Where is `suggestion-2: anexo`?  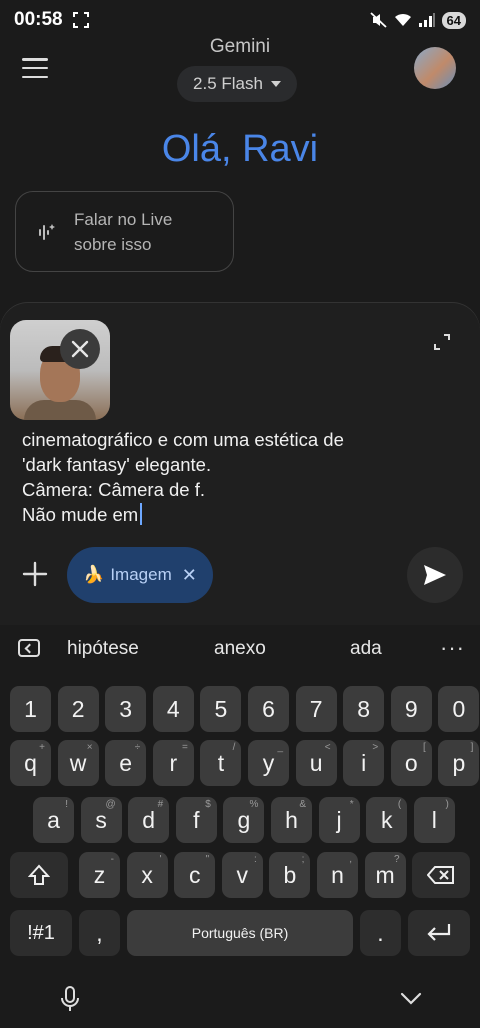
suggestion-2: anexo is located at coordinates (240, 649).